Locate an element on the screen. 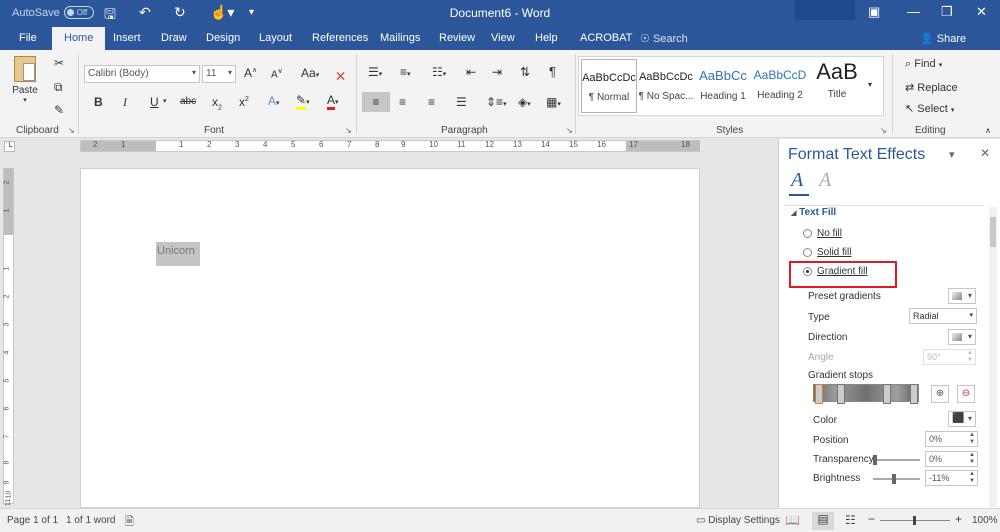 Image resolution: width=1000 pixels, height=532 pixels. underline-button: U is located at coordinates (154, 102).